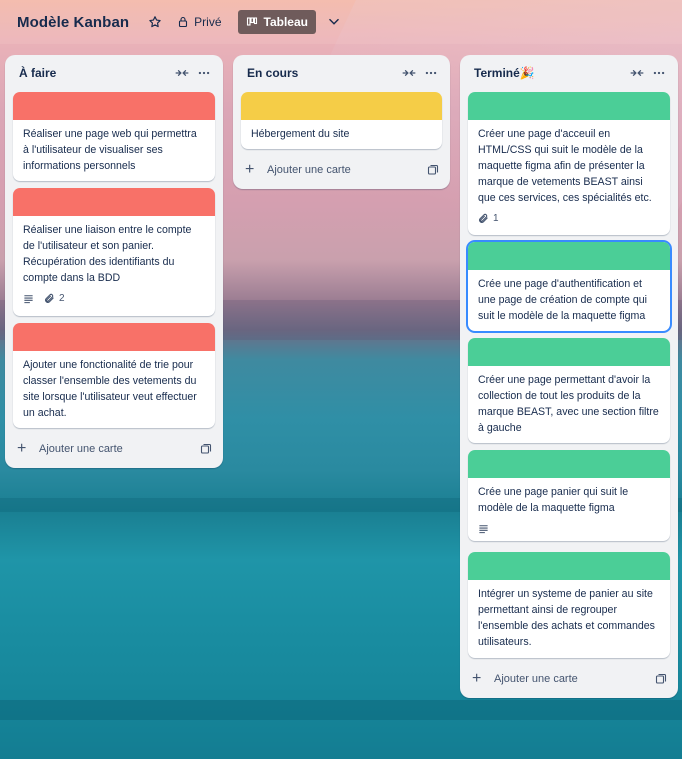 This screenshot has width=682, height=759. I want to click on star-icon, so click(155, 22).